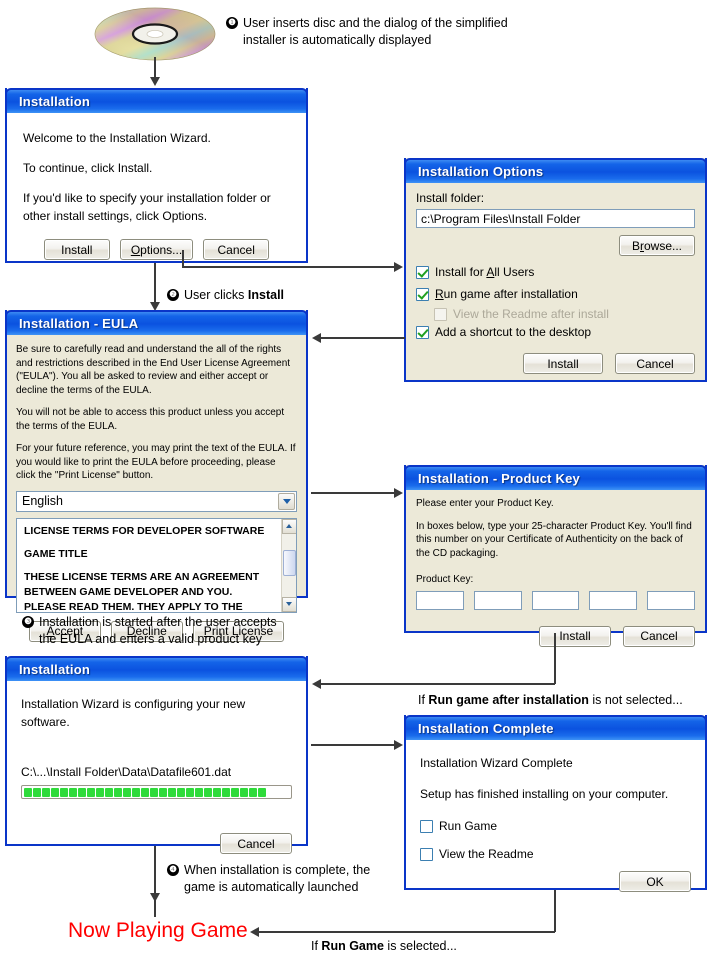  I want to click on arrow-complete-to-nowplaying, so click(254, 932).